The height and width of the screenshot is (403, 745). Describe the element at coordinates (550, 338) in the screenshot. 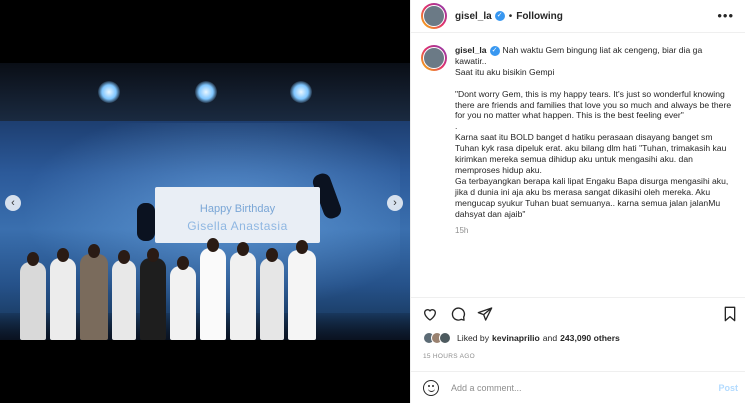

I see `and-label: and` at that location.